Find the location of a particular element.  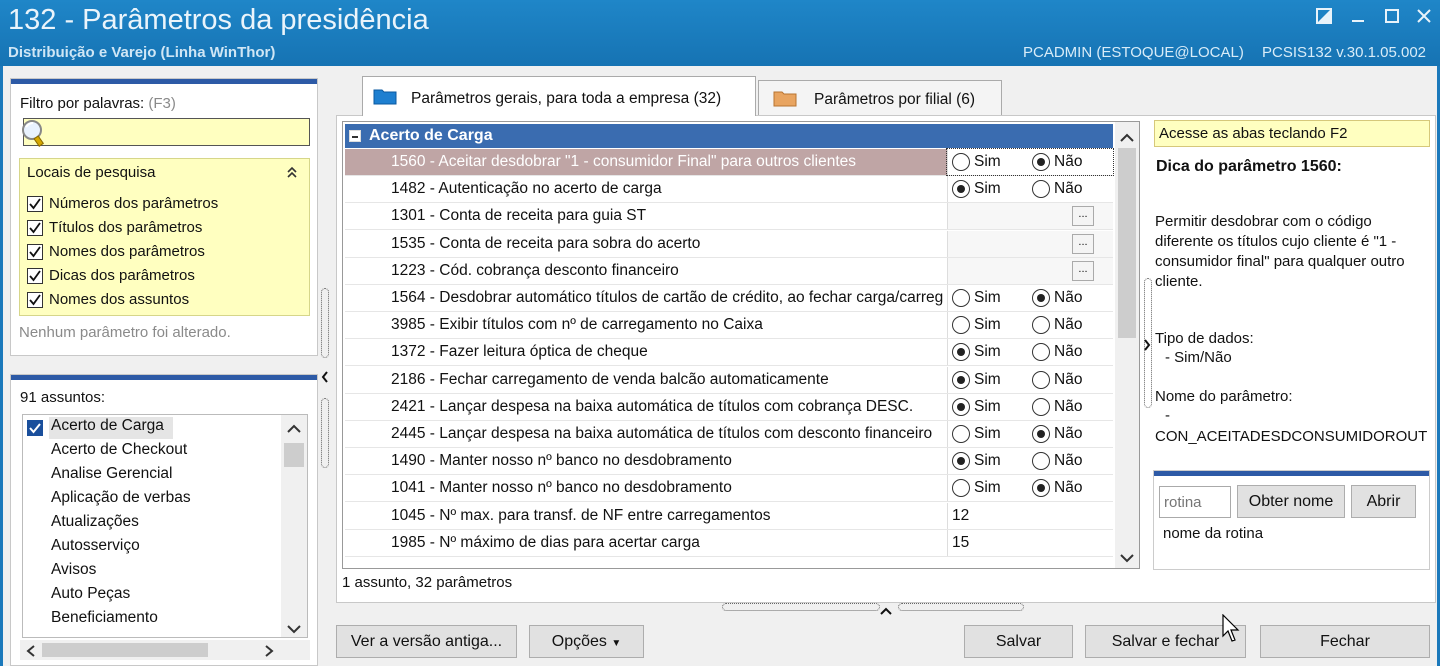

tab-branch: Parâmetros por filial (6) is located at coordinates (880, 98).